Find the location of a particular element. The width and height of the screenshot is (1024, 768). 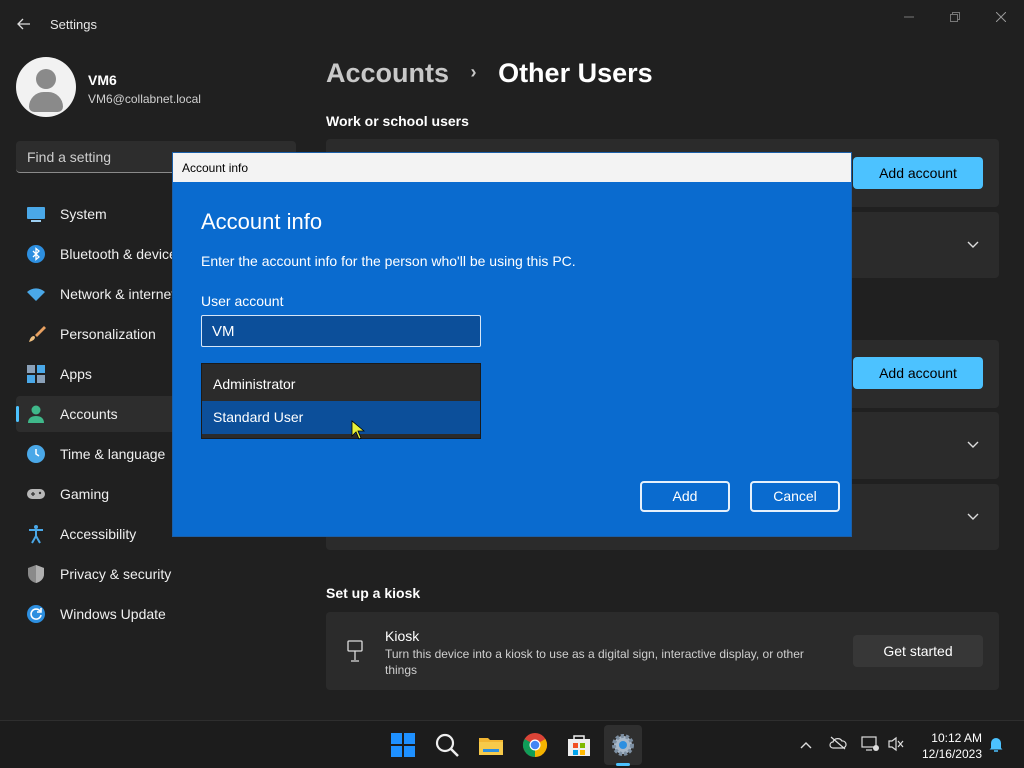

option-administrator: Administrator is located at coordinates (341, 384).